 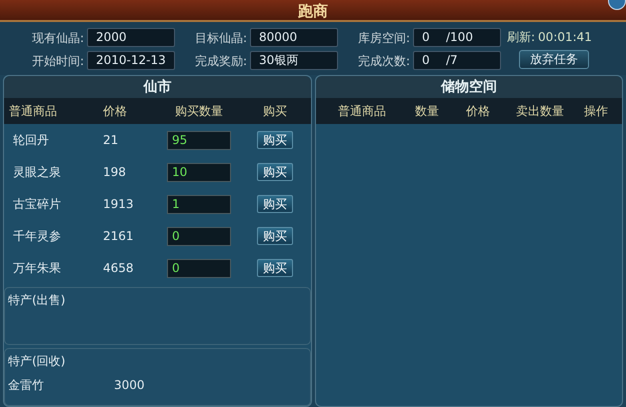 What do you see at coordinates (118, 236) in the screenshot?
I see `item-price: 2161` at bounding box center [118, 236].